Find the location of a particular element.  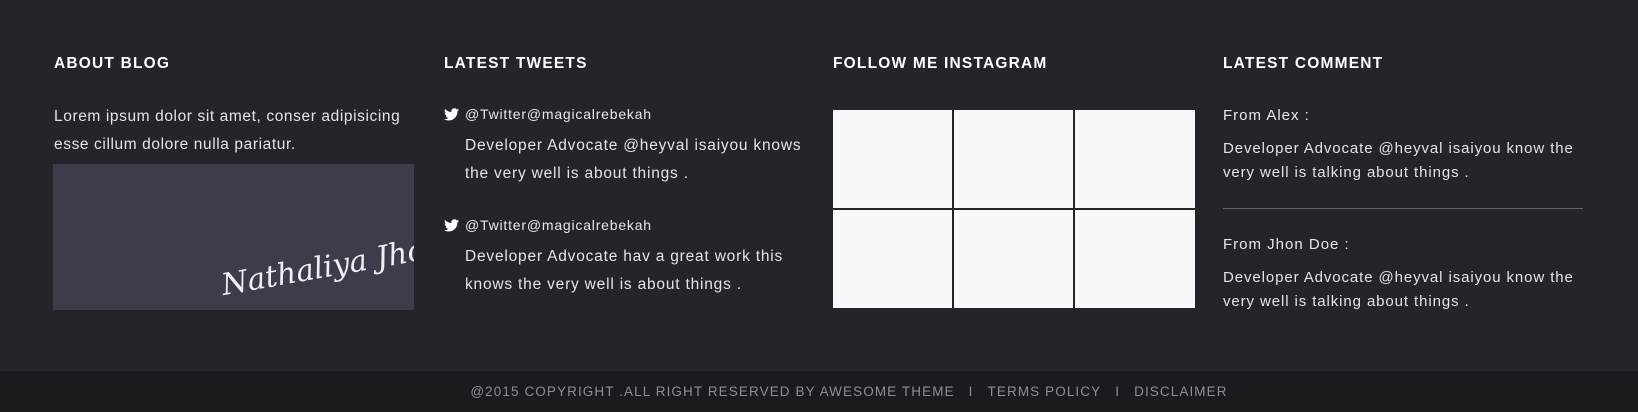

instagram-title: FOLLOW ME INSTAGRAM is located at coordinates (940, 63).